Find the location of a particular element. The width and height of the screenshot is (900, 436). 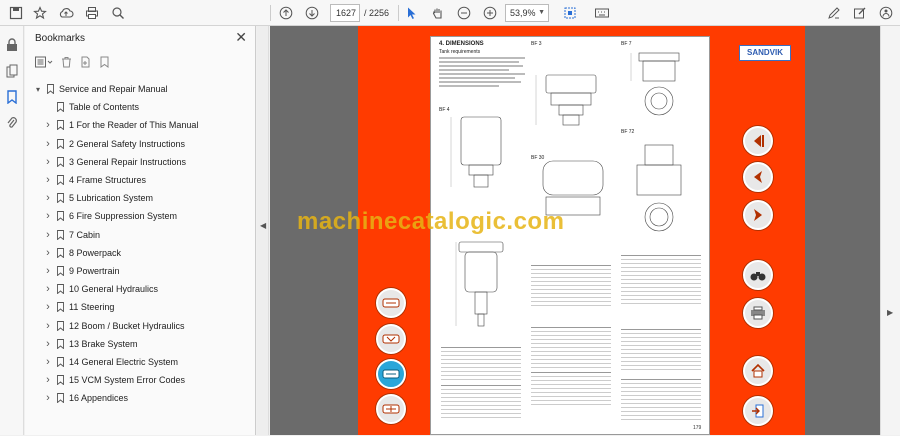

search-icon is located at coordinates (118, 13).